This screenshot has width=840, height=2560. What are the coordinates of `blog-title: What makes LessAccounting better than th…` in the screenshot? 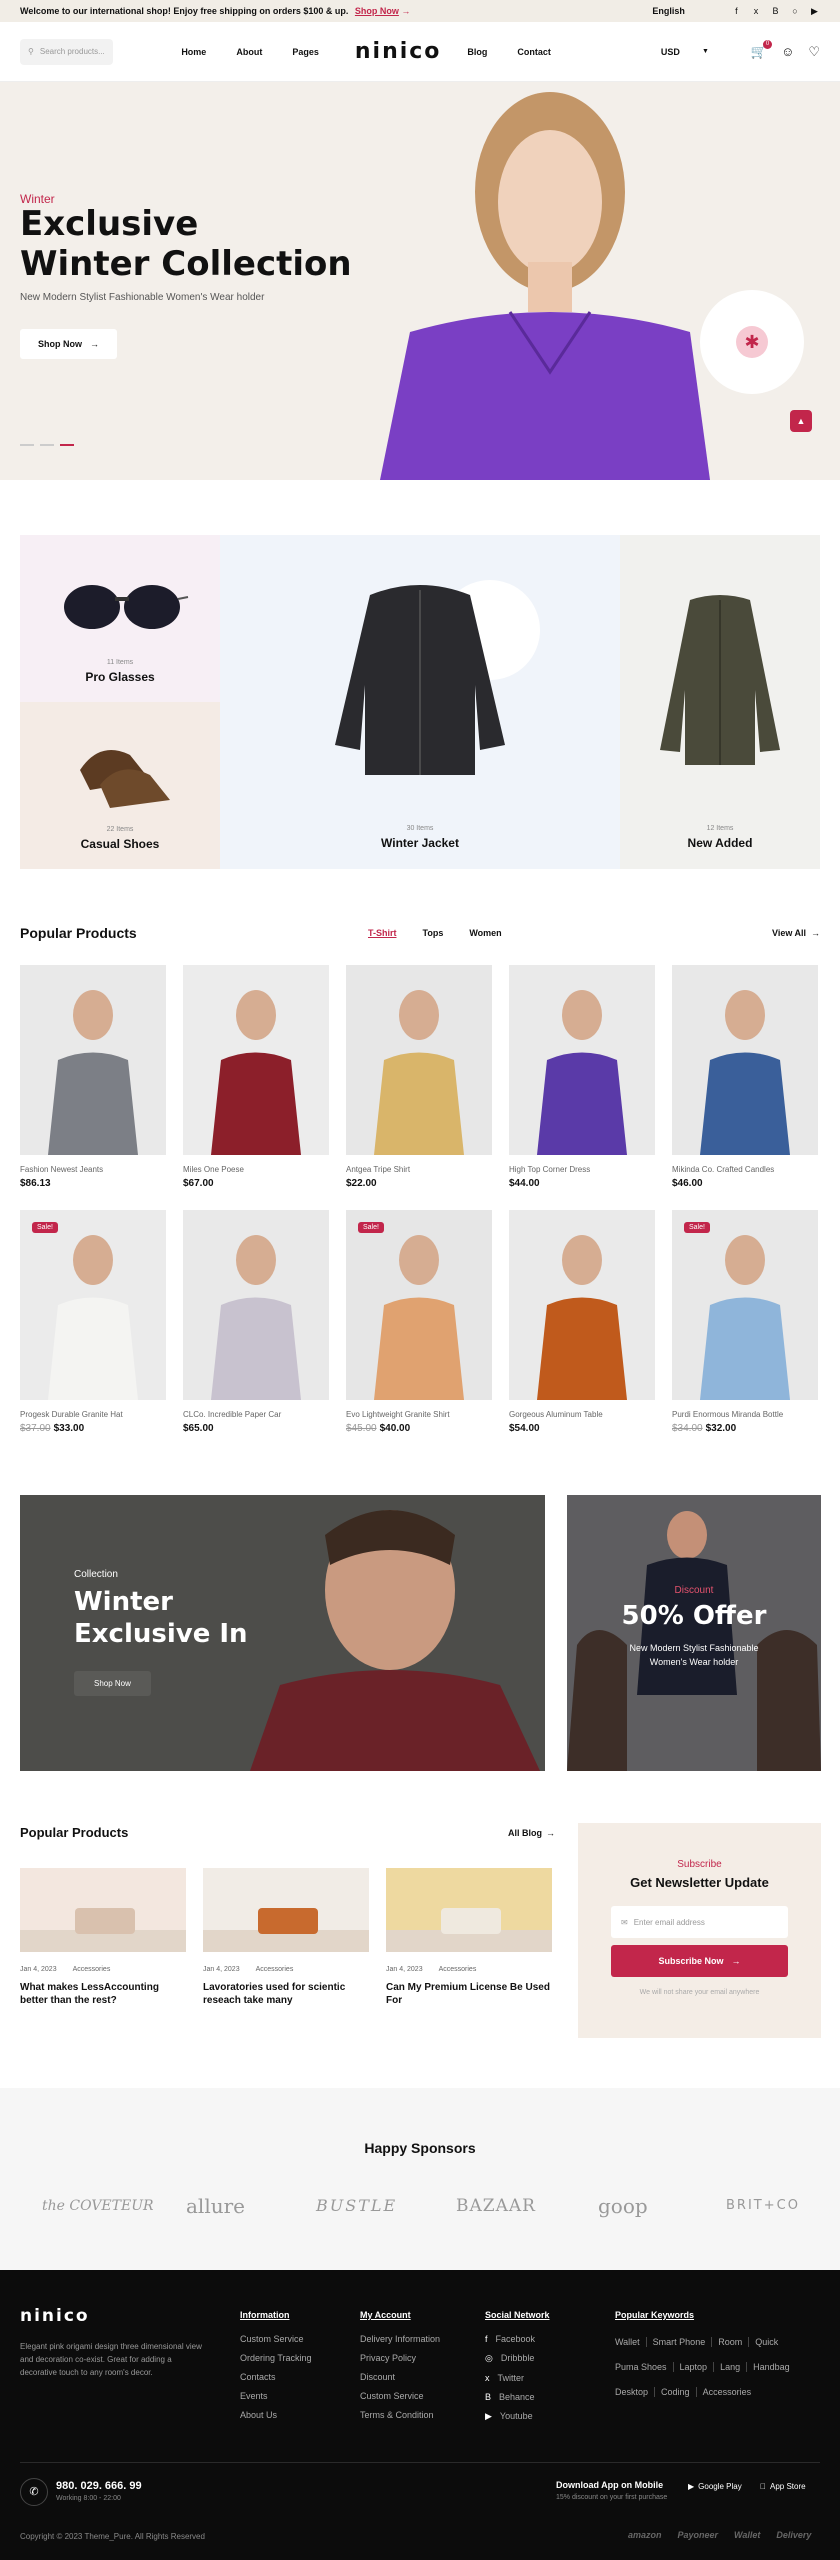 It's located at (103, 1994).